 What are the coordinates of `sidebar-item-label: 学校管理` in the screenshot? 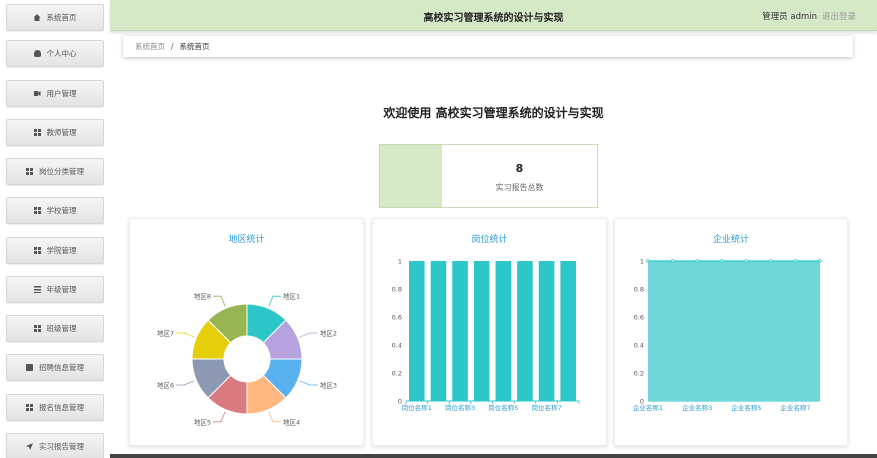 It's located at (61, 210).